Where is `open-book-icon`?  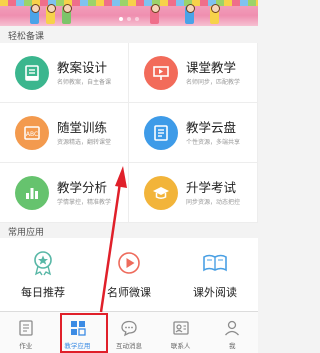 open-book-icon is located at coordinates (215, 263).